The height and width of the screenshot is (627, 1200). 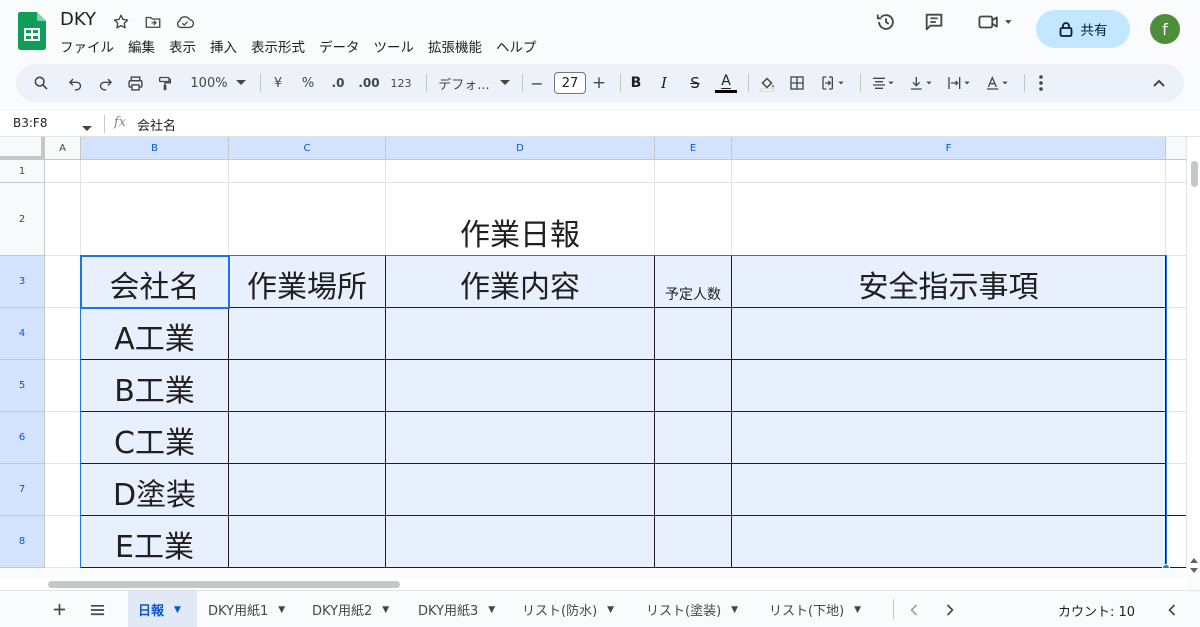 I want to click on vertical-scroll-thumb, so click(x=1194, y=174).